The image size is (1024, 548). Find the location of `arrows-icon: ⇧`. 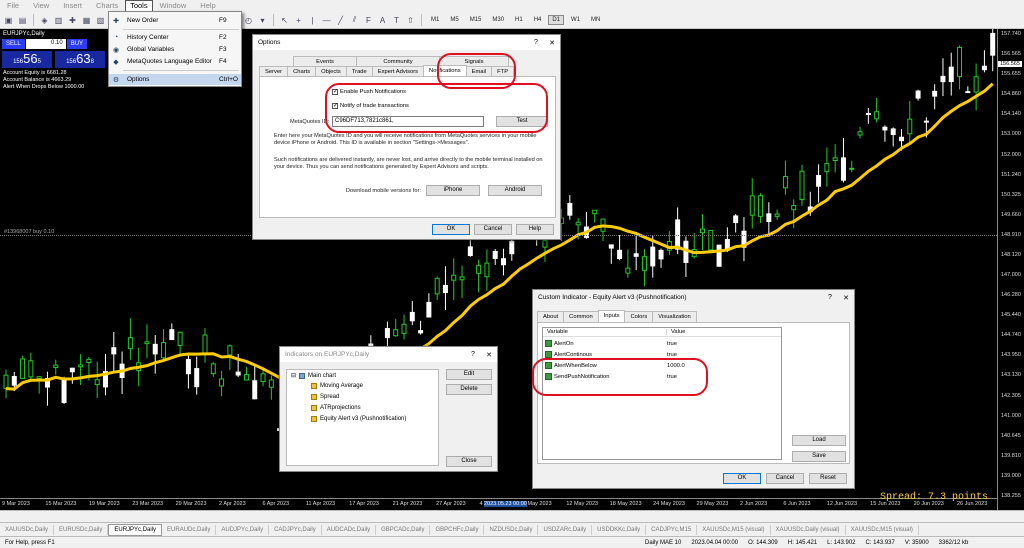

arrows-icon: ⇧ is located at coordinates (410, 20).